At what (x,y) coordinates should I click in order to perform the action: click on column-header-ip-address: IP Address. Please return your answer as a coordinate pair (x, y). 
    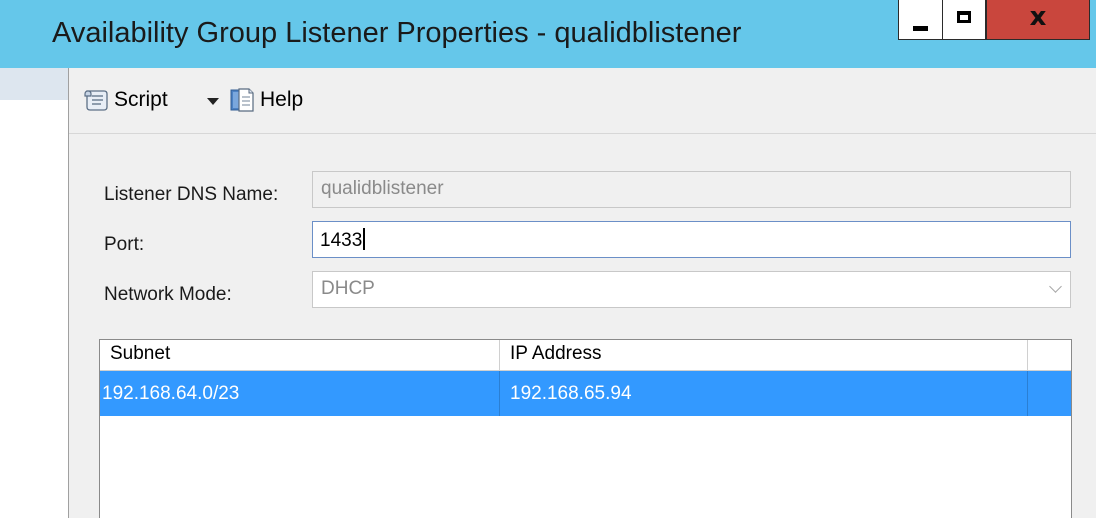
    Looking at the image, I should click on (764, 355).